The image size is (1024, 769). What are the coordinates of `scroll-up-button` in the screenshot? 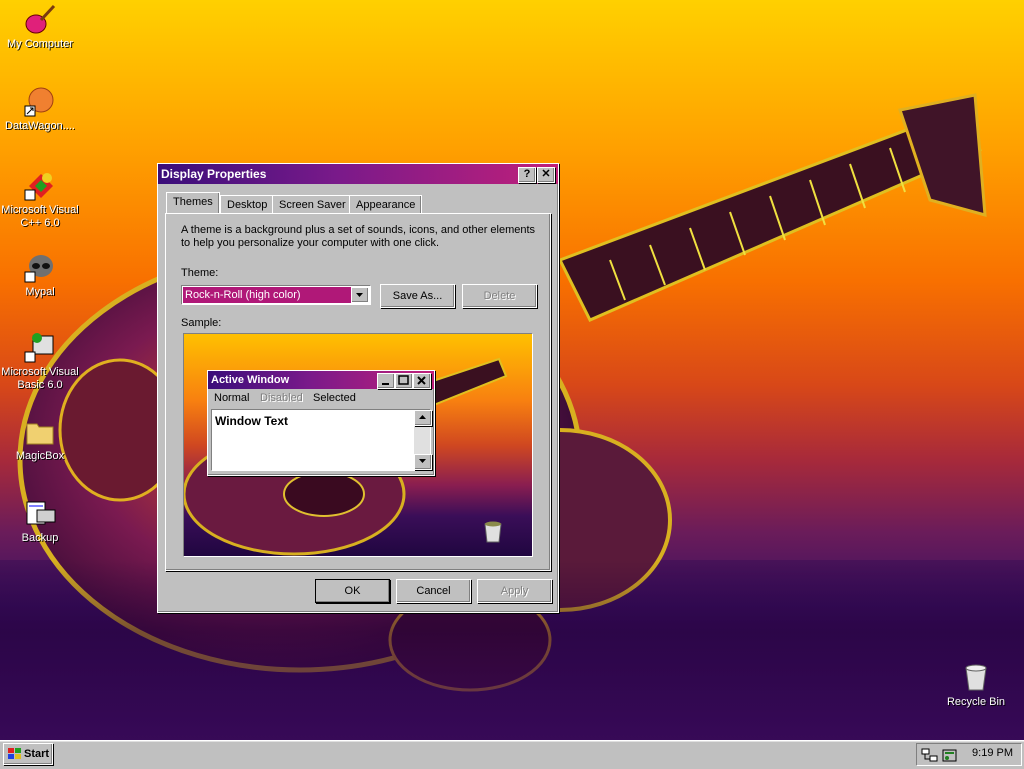 It's located at (423, 418).